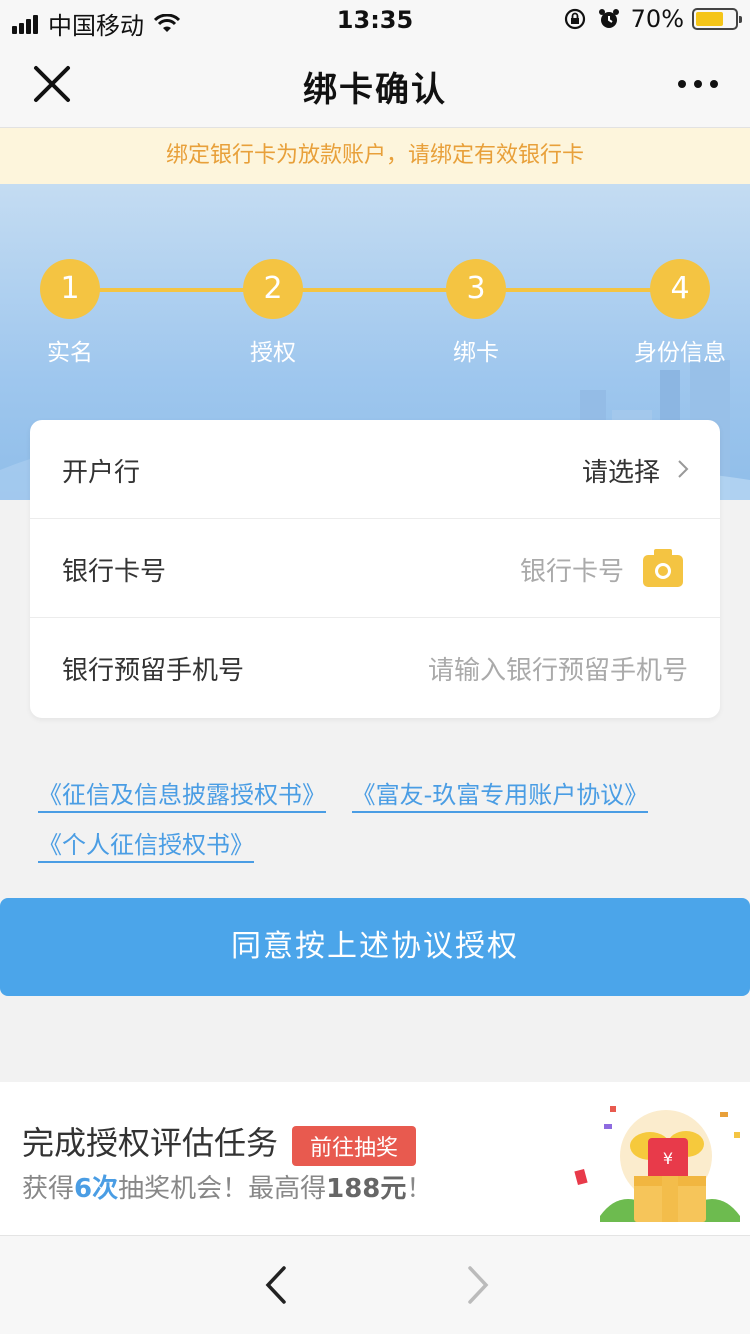  What do you see at coordinates (273, 353) in the screenshot?
I see `step-2-label: 授权` at bounding box center [273, 353].